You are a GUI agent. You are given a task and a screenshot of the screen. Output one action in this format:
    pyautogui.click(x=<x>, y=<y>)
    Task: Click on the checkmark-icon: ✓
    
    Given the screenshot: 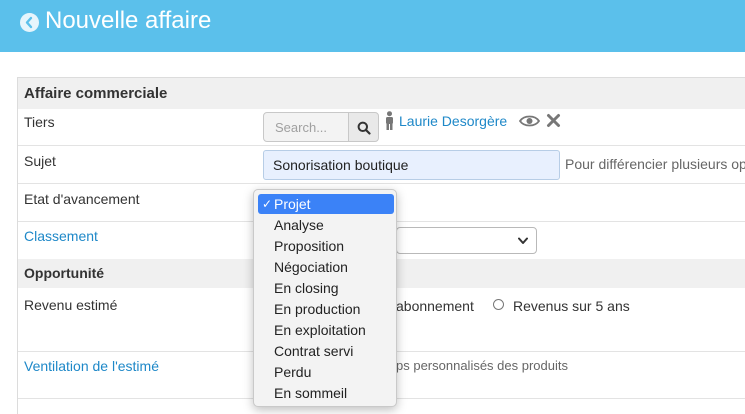 What is the action you would take?
    pyautogui.click(x=267, y=204)
    